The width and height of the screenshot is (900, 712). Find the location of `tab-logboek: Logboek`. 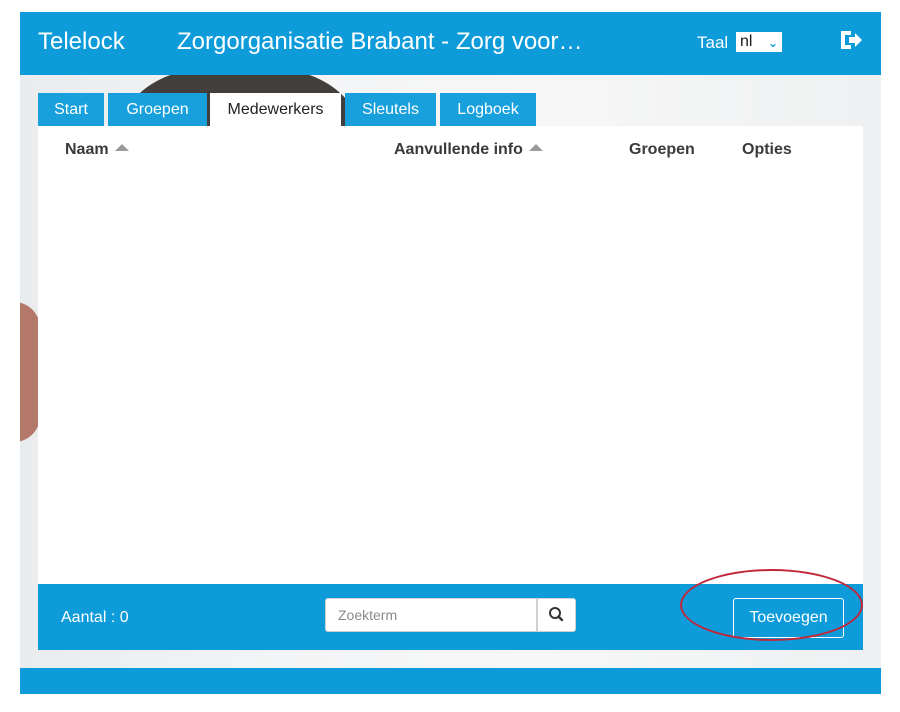

tab-logboek: Logboek is located at coordinates (488, 109).